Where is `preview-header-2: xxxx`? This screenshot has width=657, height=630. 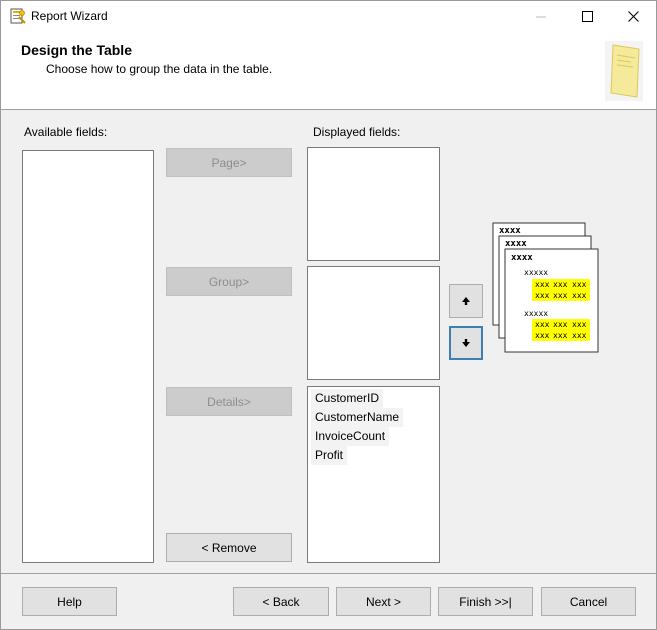
preview-header-2: xxxx is located at coordinates (516, 244).